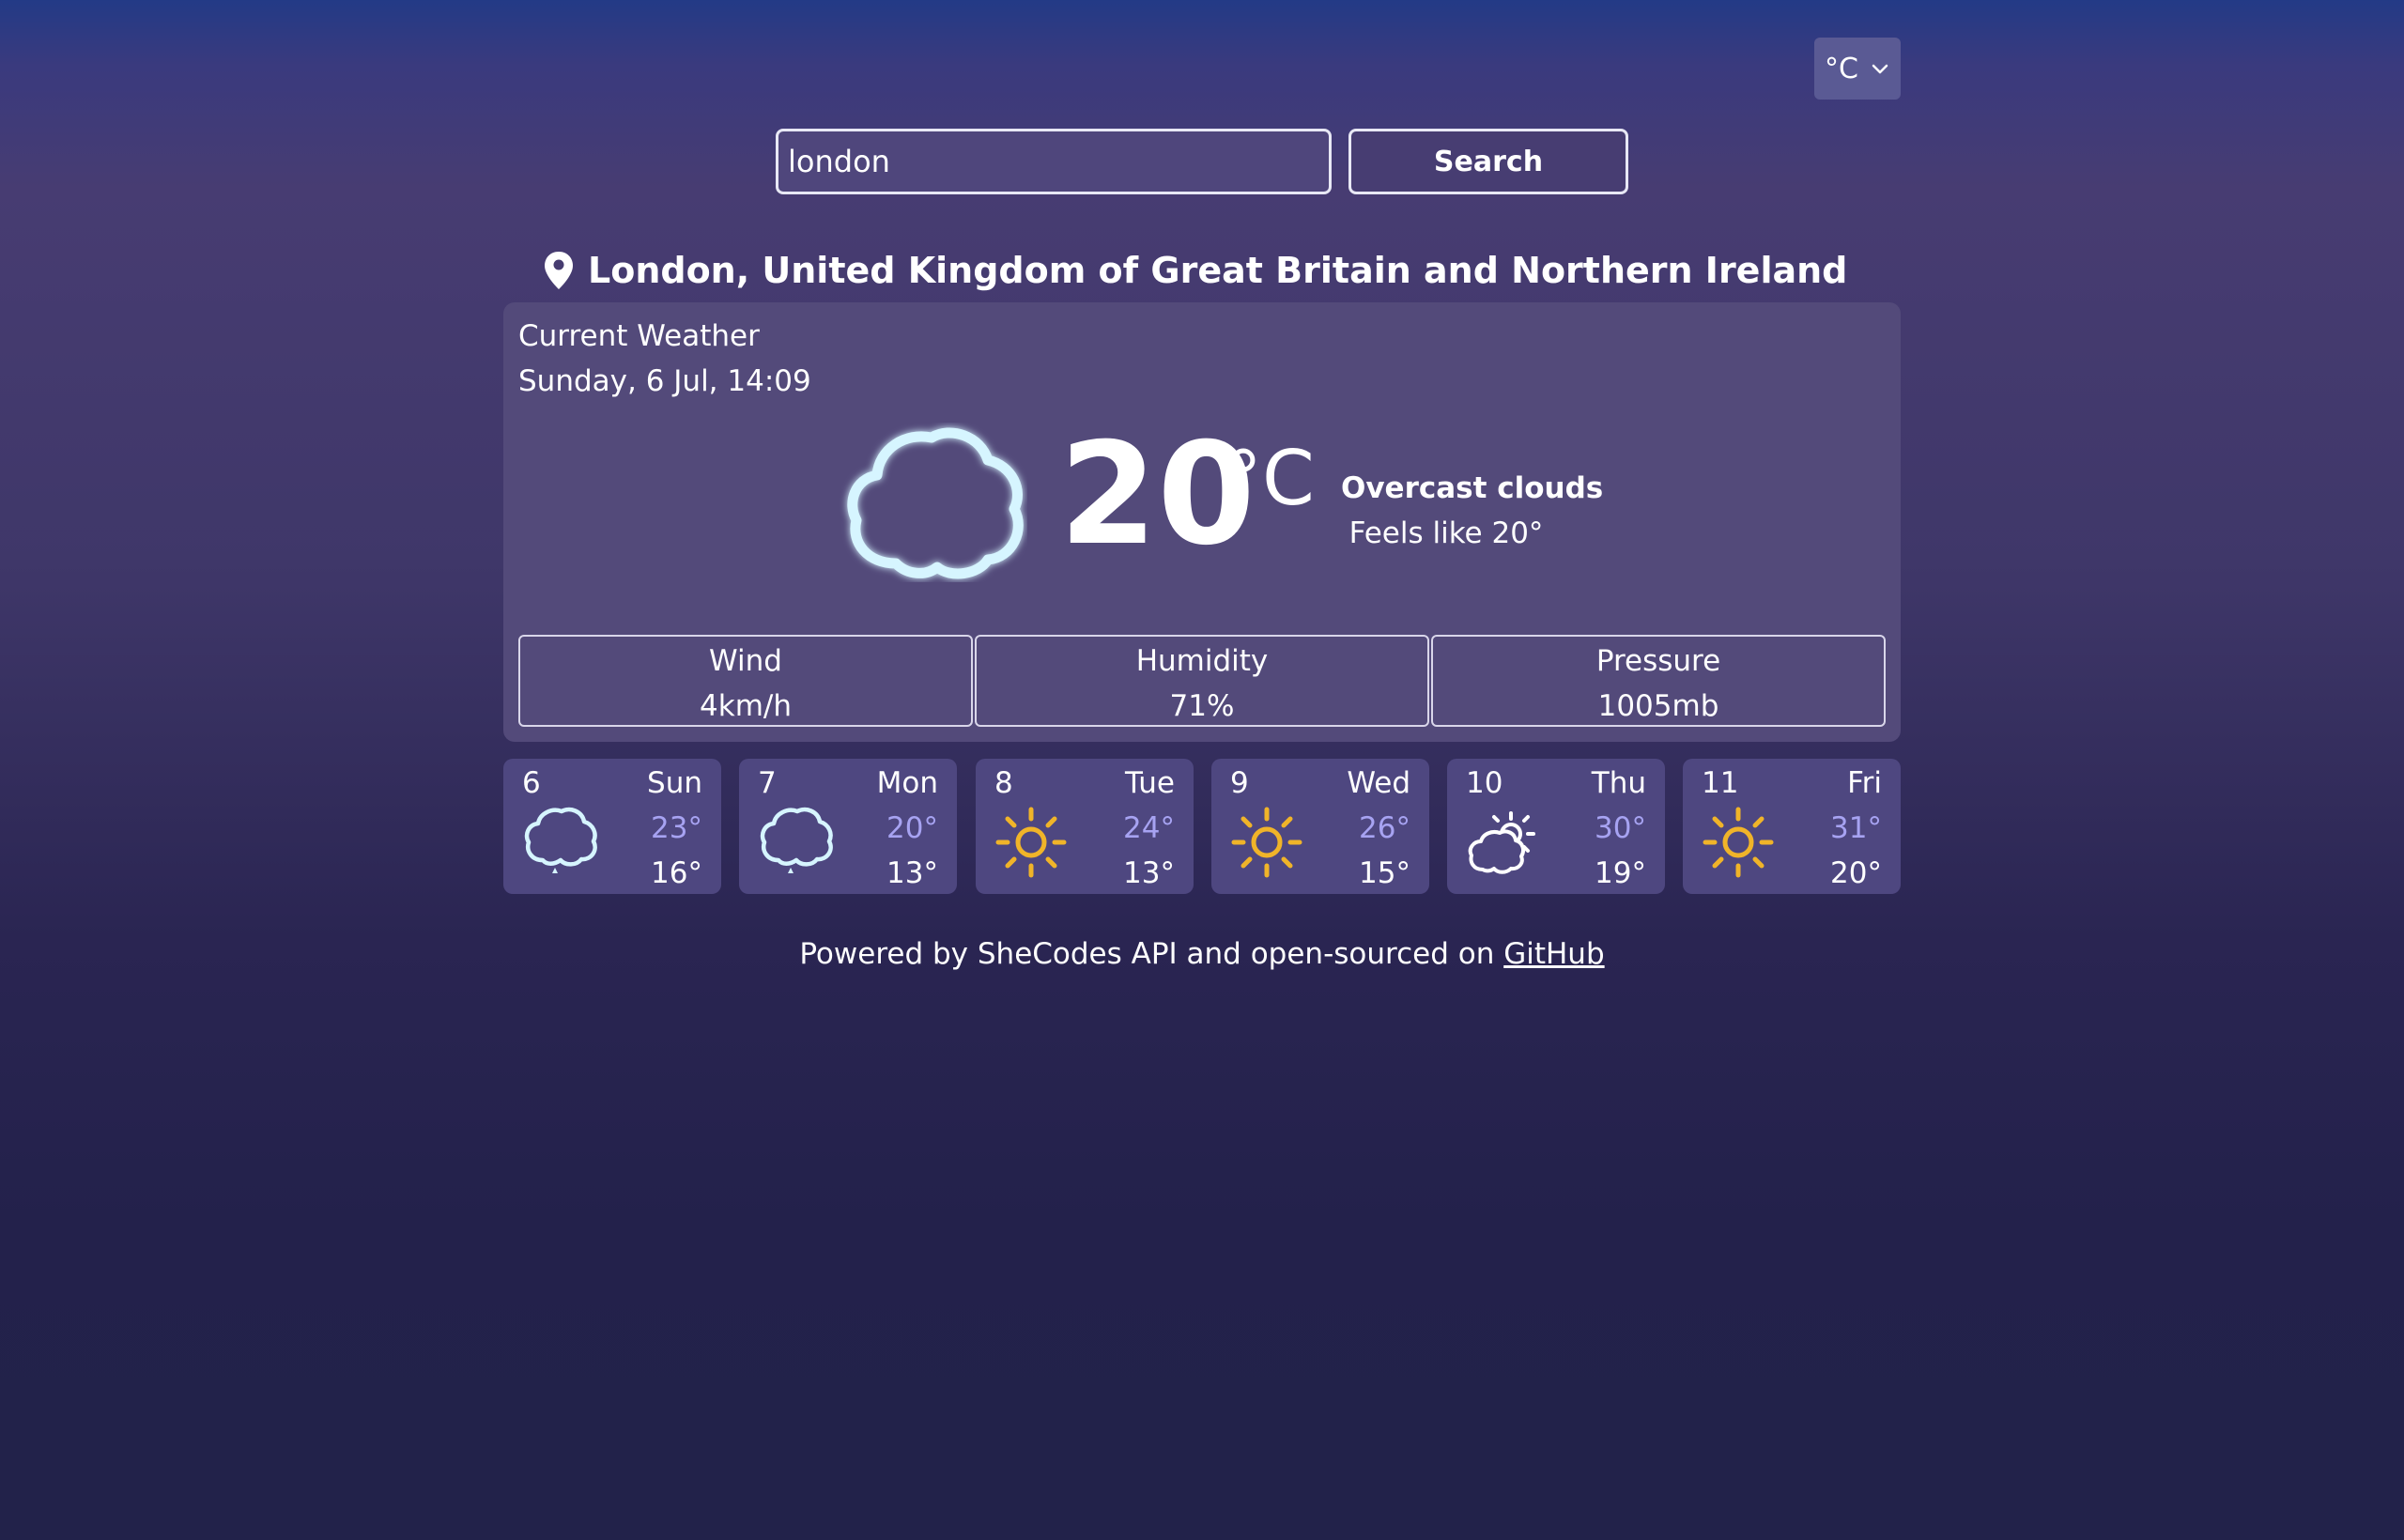 Image resolution: width=2404 pixels, height=1540 pixels. Describe the element at coordinates (912, 828) in the screenshot. I see `forecast-high: 20°` at that location.